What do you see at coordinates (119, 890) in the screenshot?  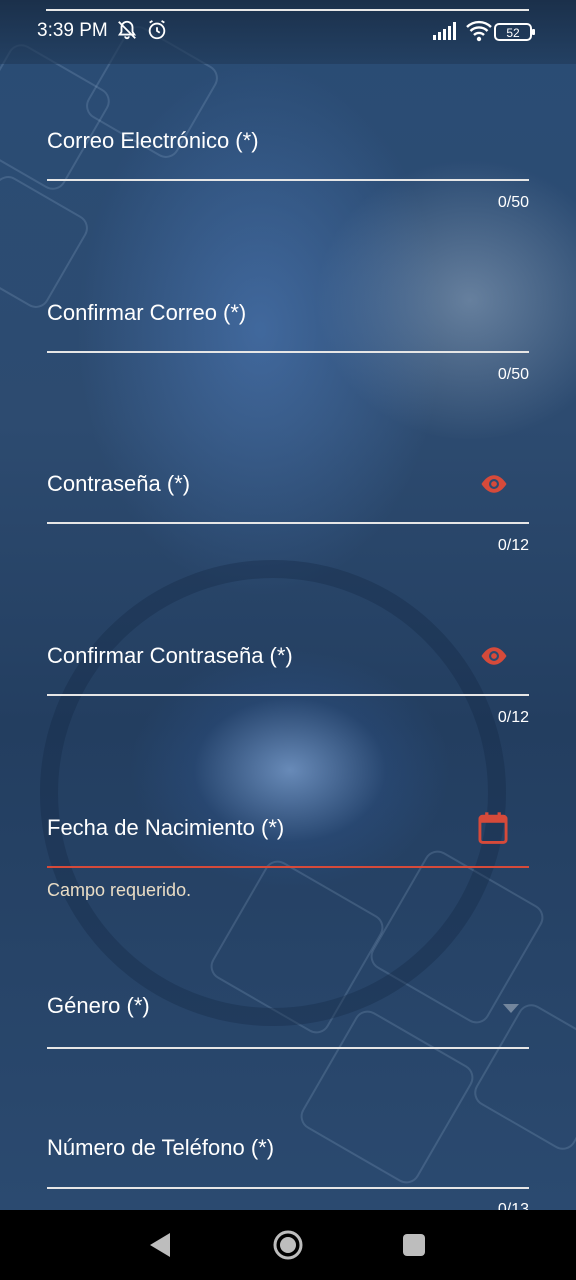 I see `birth-date-error: Campo requerido.` at bounding box center [119, 890].